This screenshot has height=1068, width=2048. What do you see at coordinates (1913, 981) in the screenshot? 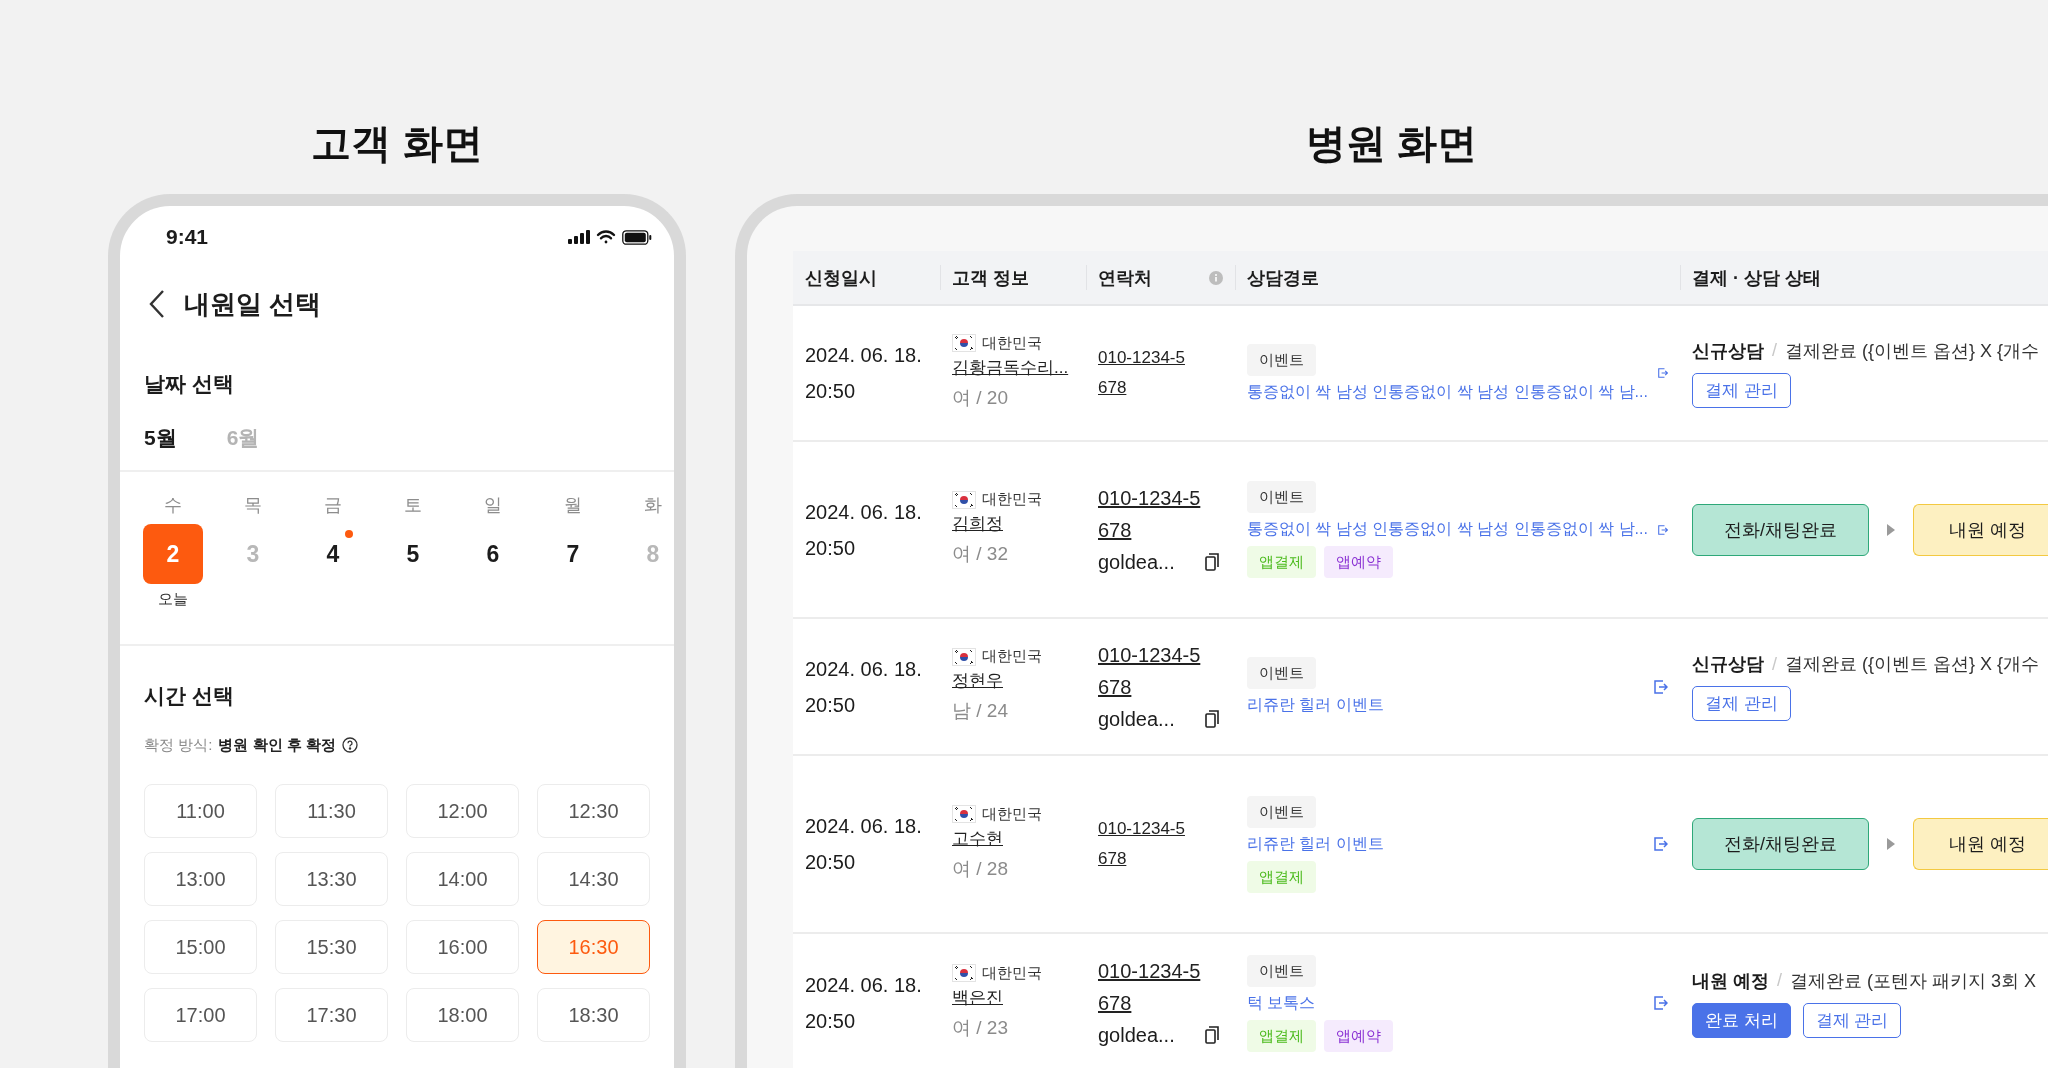
I see `status-detail: 결제완료 (포텐자 패키지 3회 X` at bounding box center [1913, 981].